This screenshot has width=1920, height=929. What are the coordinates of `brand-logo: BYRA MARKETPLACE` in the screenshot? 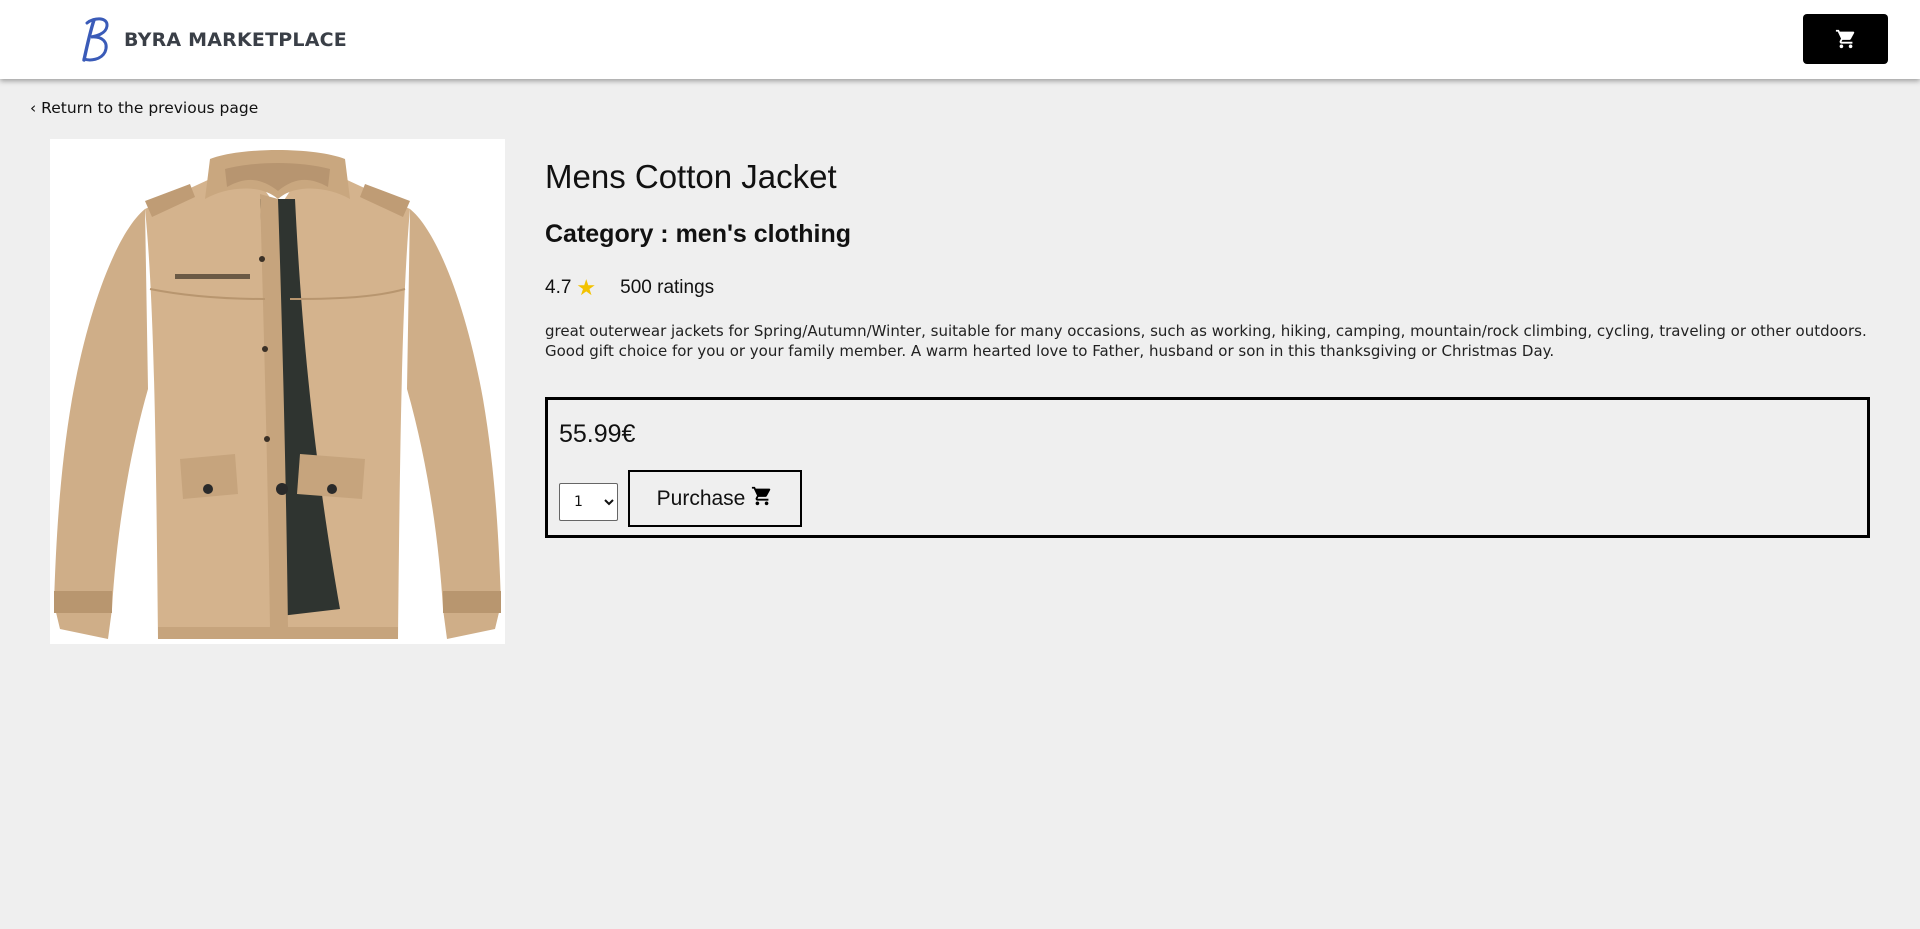 It's located at (212, 40).